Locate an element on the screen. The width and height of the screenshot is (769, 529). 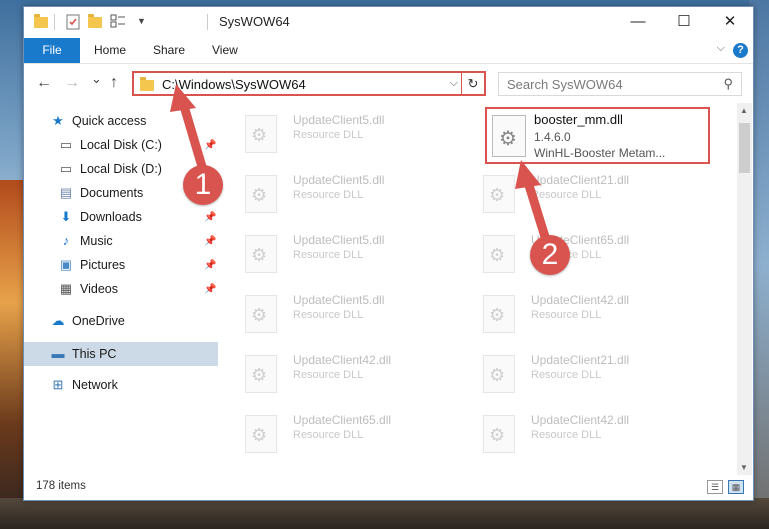
music-icon: ♪ is located at coordinates (66, 240).